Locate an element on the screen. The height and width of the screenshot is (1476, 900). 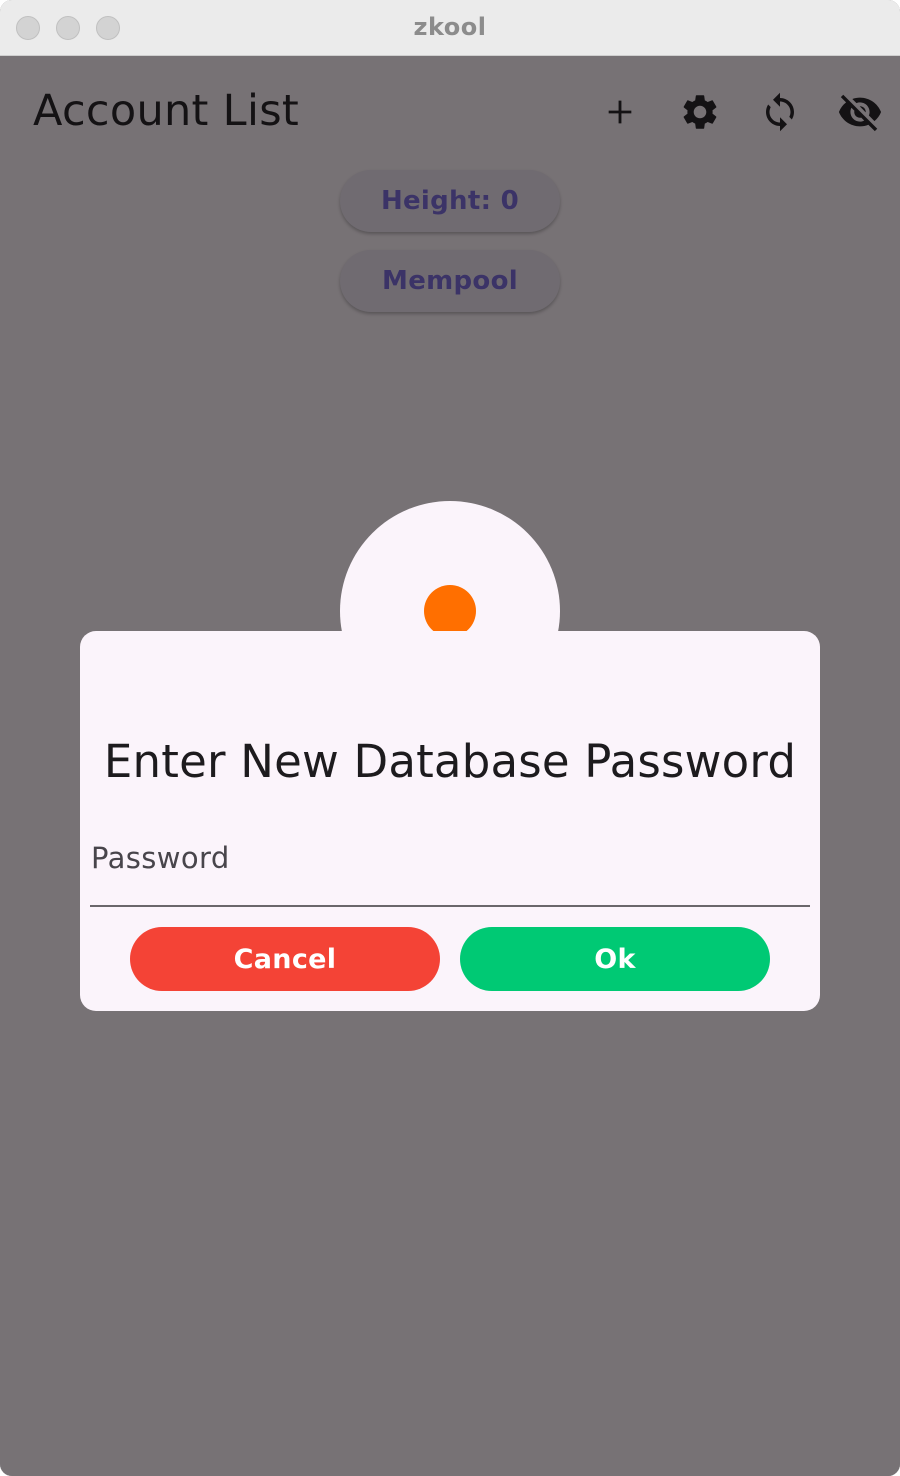
ok-button: Ok is located at coordinates (615, 959).